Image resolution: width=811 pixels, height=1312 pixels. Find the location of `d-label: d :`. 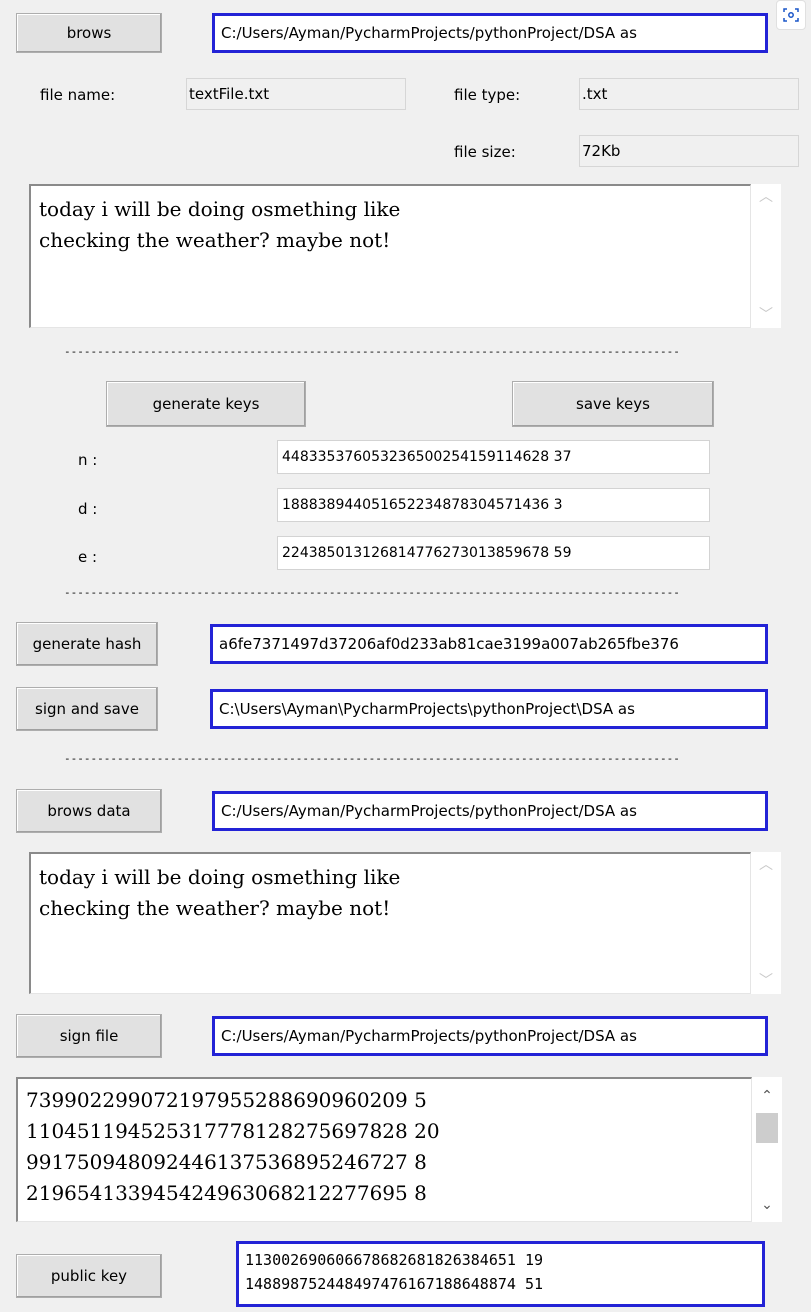

d-label: d : is located at coordinates (88, 509).